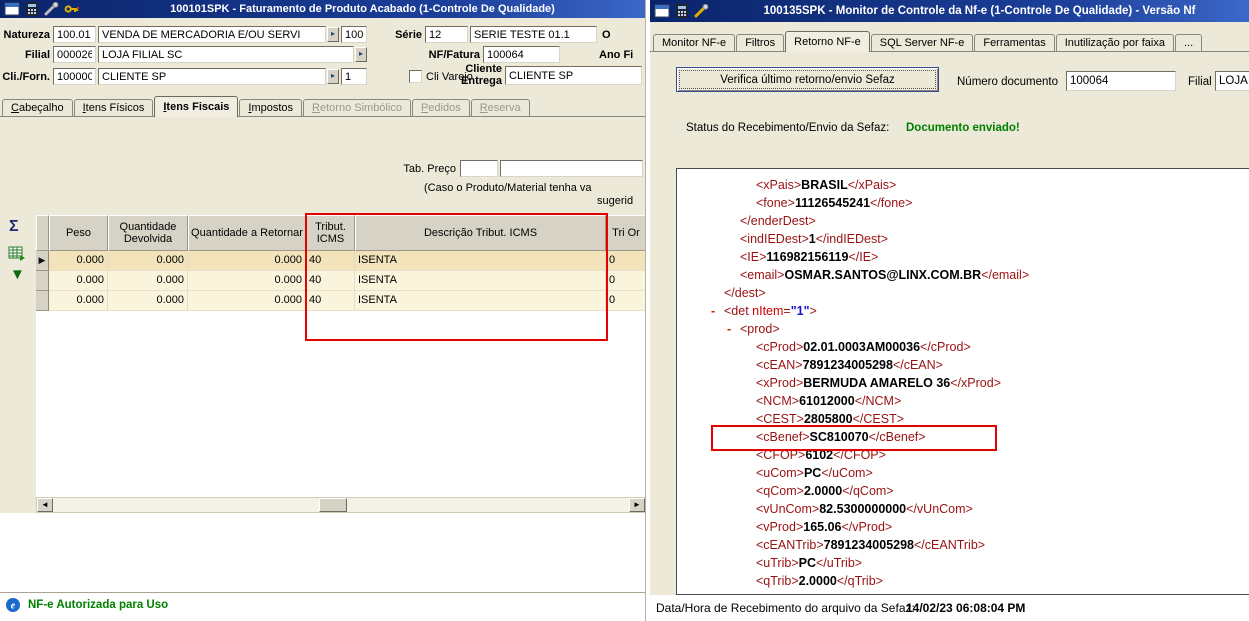 The height and width of the screenshot is (621, 1249). Describe the element at coordinates (807, 79) in the screenshot. I see `verify-sefaz-button: Verifica último retorno/envio Sefaz` at that location.